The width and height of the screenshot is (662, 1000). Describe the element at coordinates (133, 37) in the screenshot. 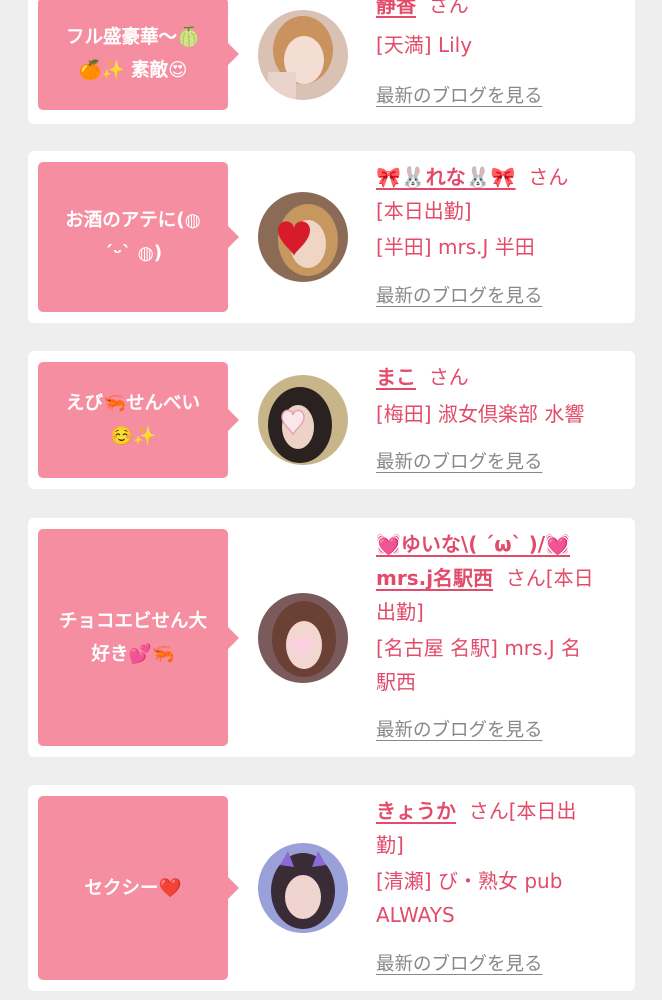

I see `comment-line: フル盛豪華〜🍈` at that location.